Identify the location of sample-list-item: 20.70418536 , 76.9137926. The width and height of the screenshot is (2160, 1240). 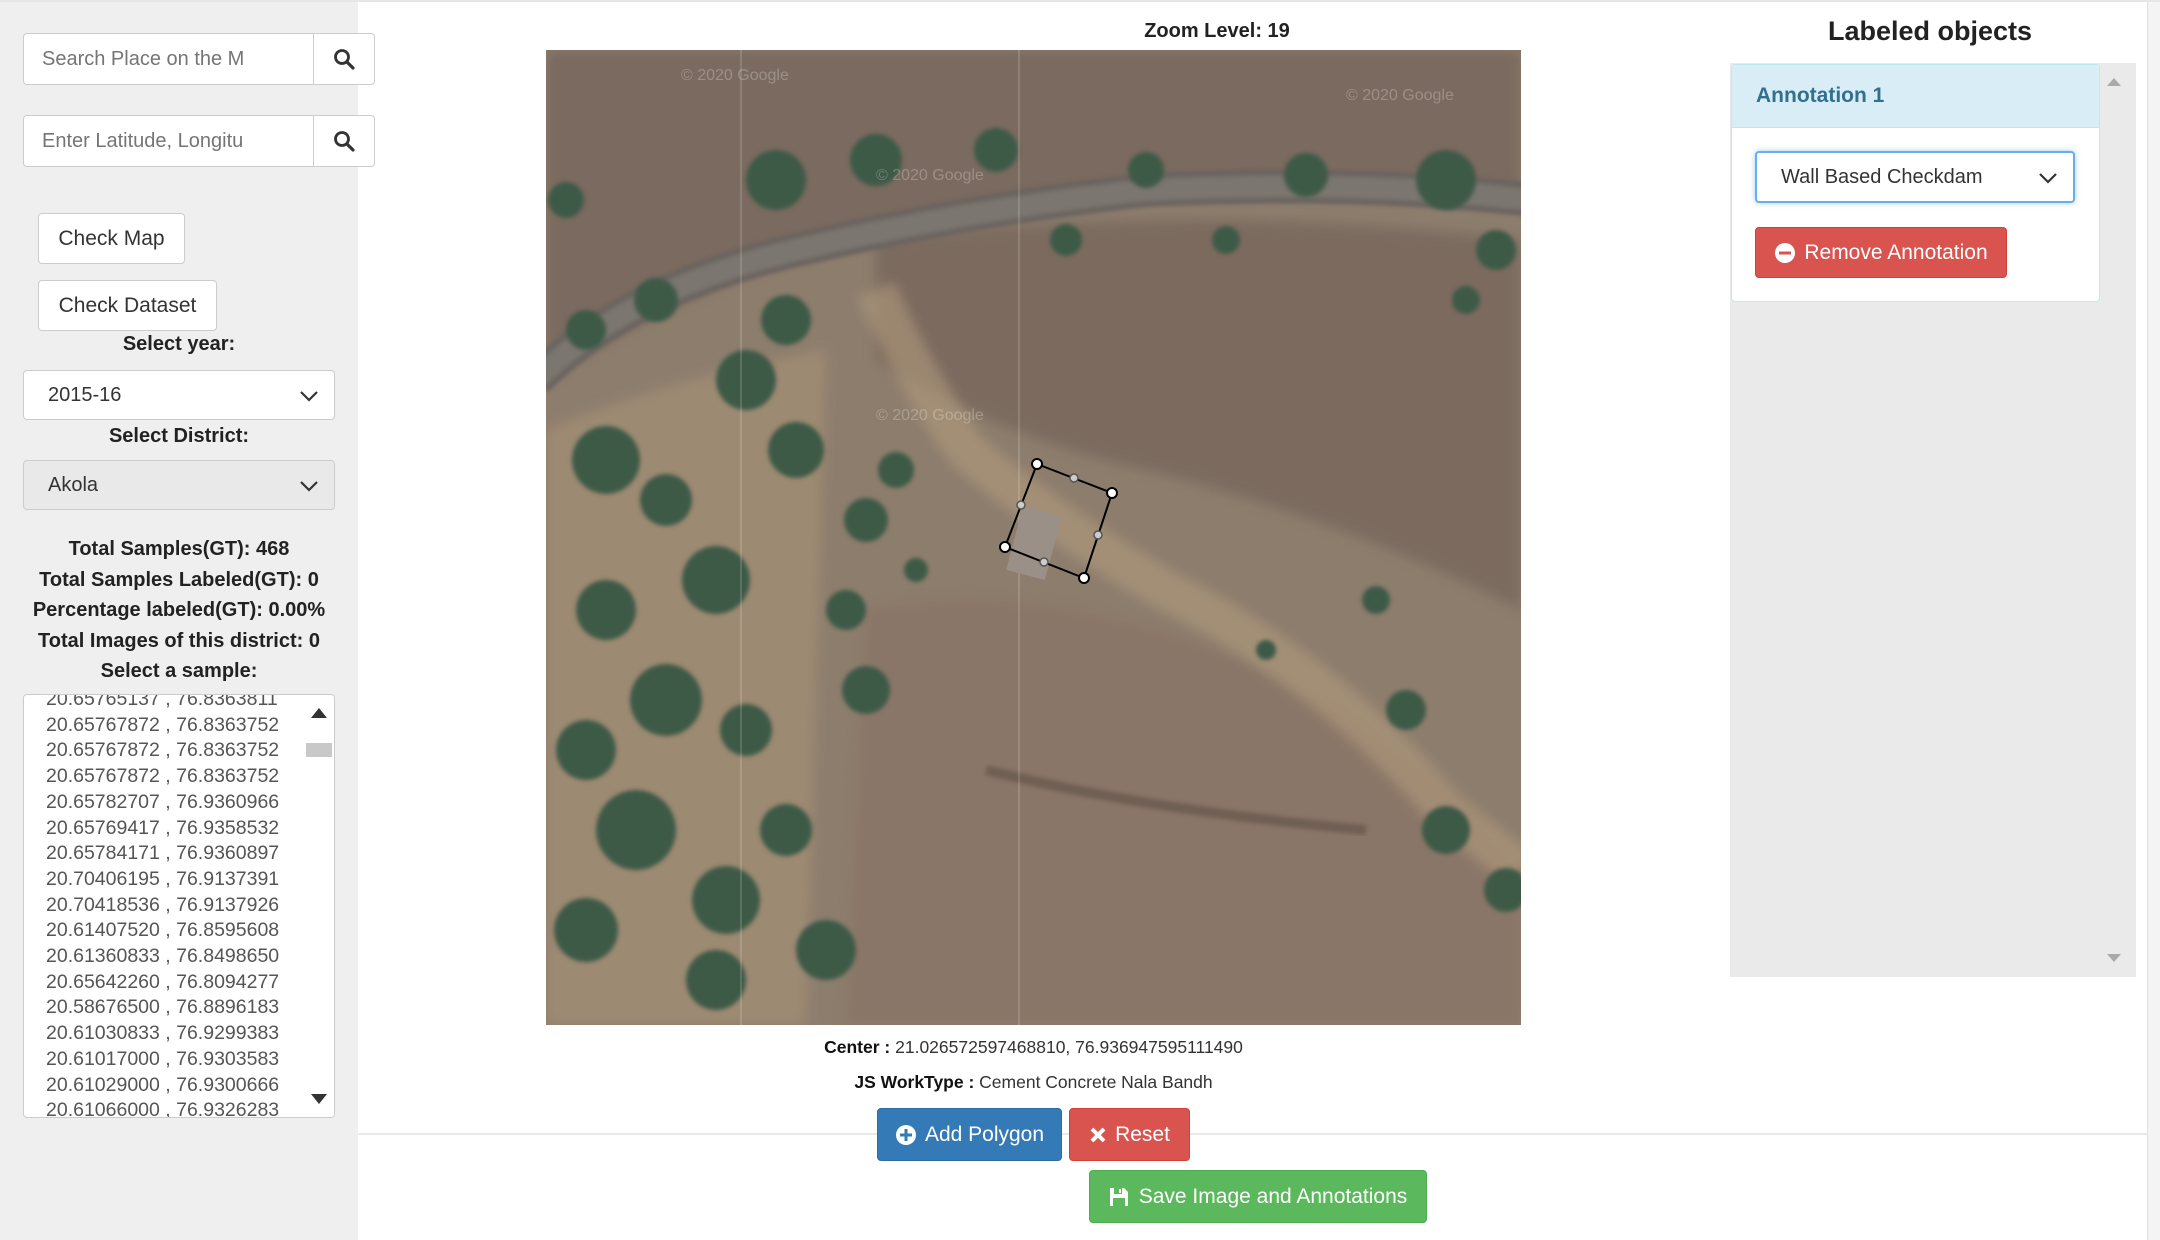
(162, 906).